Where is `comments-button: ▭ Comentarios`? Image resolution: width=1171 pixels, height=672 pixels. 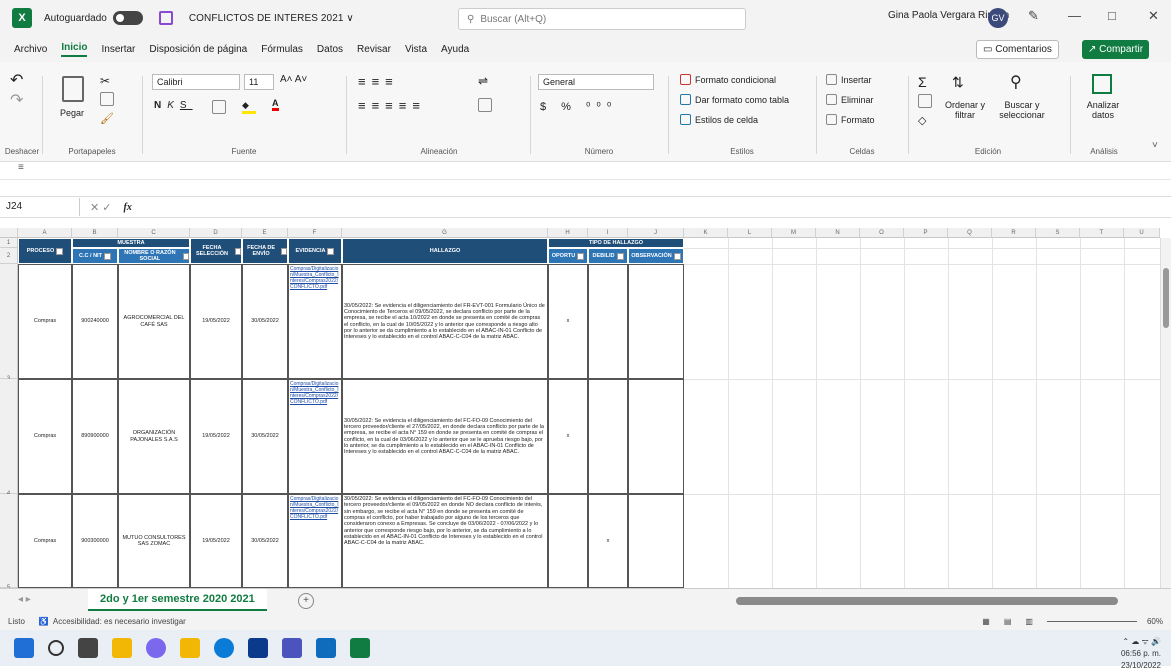
comments-button: ▭ Comentarios is located at coordinates (1017, 49).